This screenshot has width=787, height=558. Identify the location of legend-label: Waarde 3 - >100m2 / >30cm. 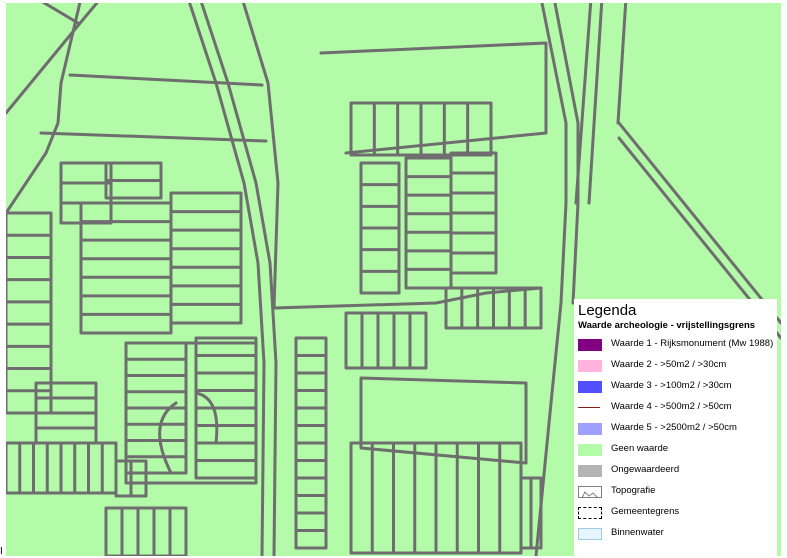
(671, 385).